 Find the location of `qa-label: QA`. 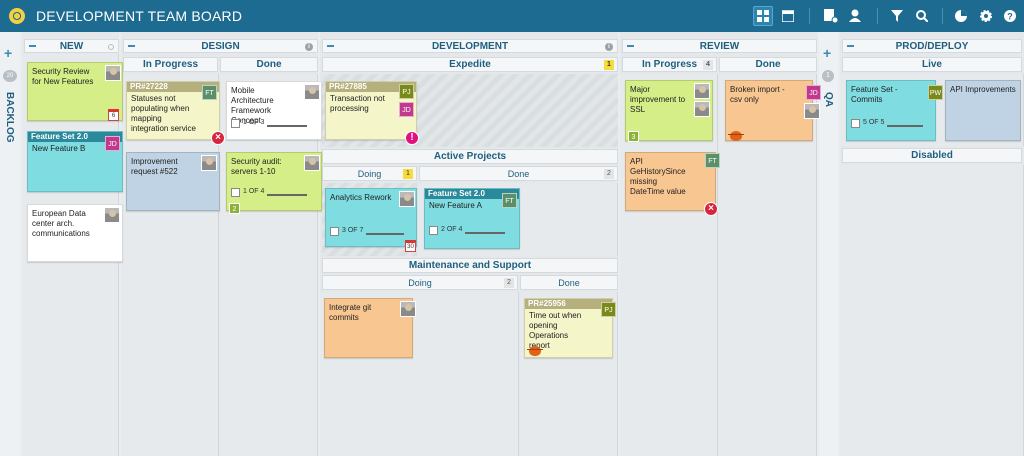

qa-label: QA is located at coordinates (828, 99).